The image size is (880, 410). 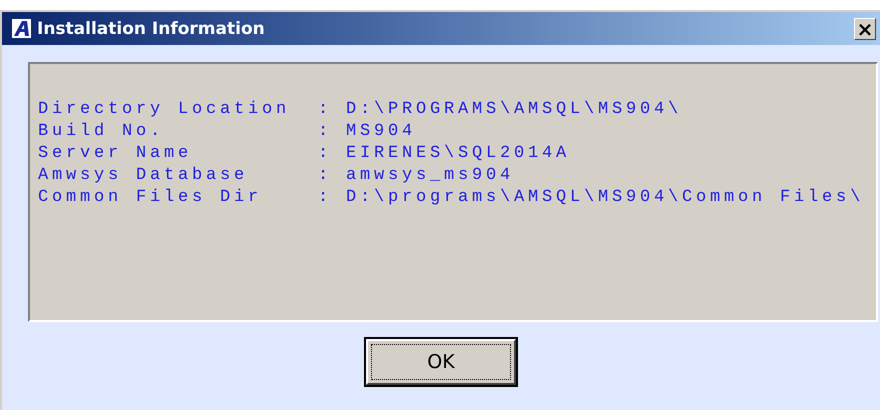 What do you see at coordinates (102, 132) in the screenshot?
I see `info-label: Build No.` at bounding box center [102, 132].